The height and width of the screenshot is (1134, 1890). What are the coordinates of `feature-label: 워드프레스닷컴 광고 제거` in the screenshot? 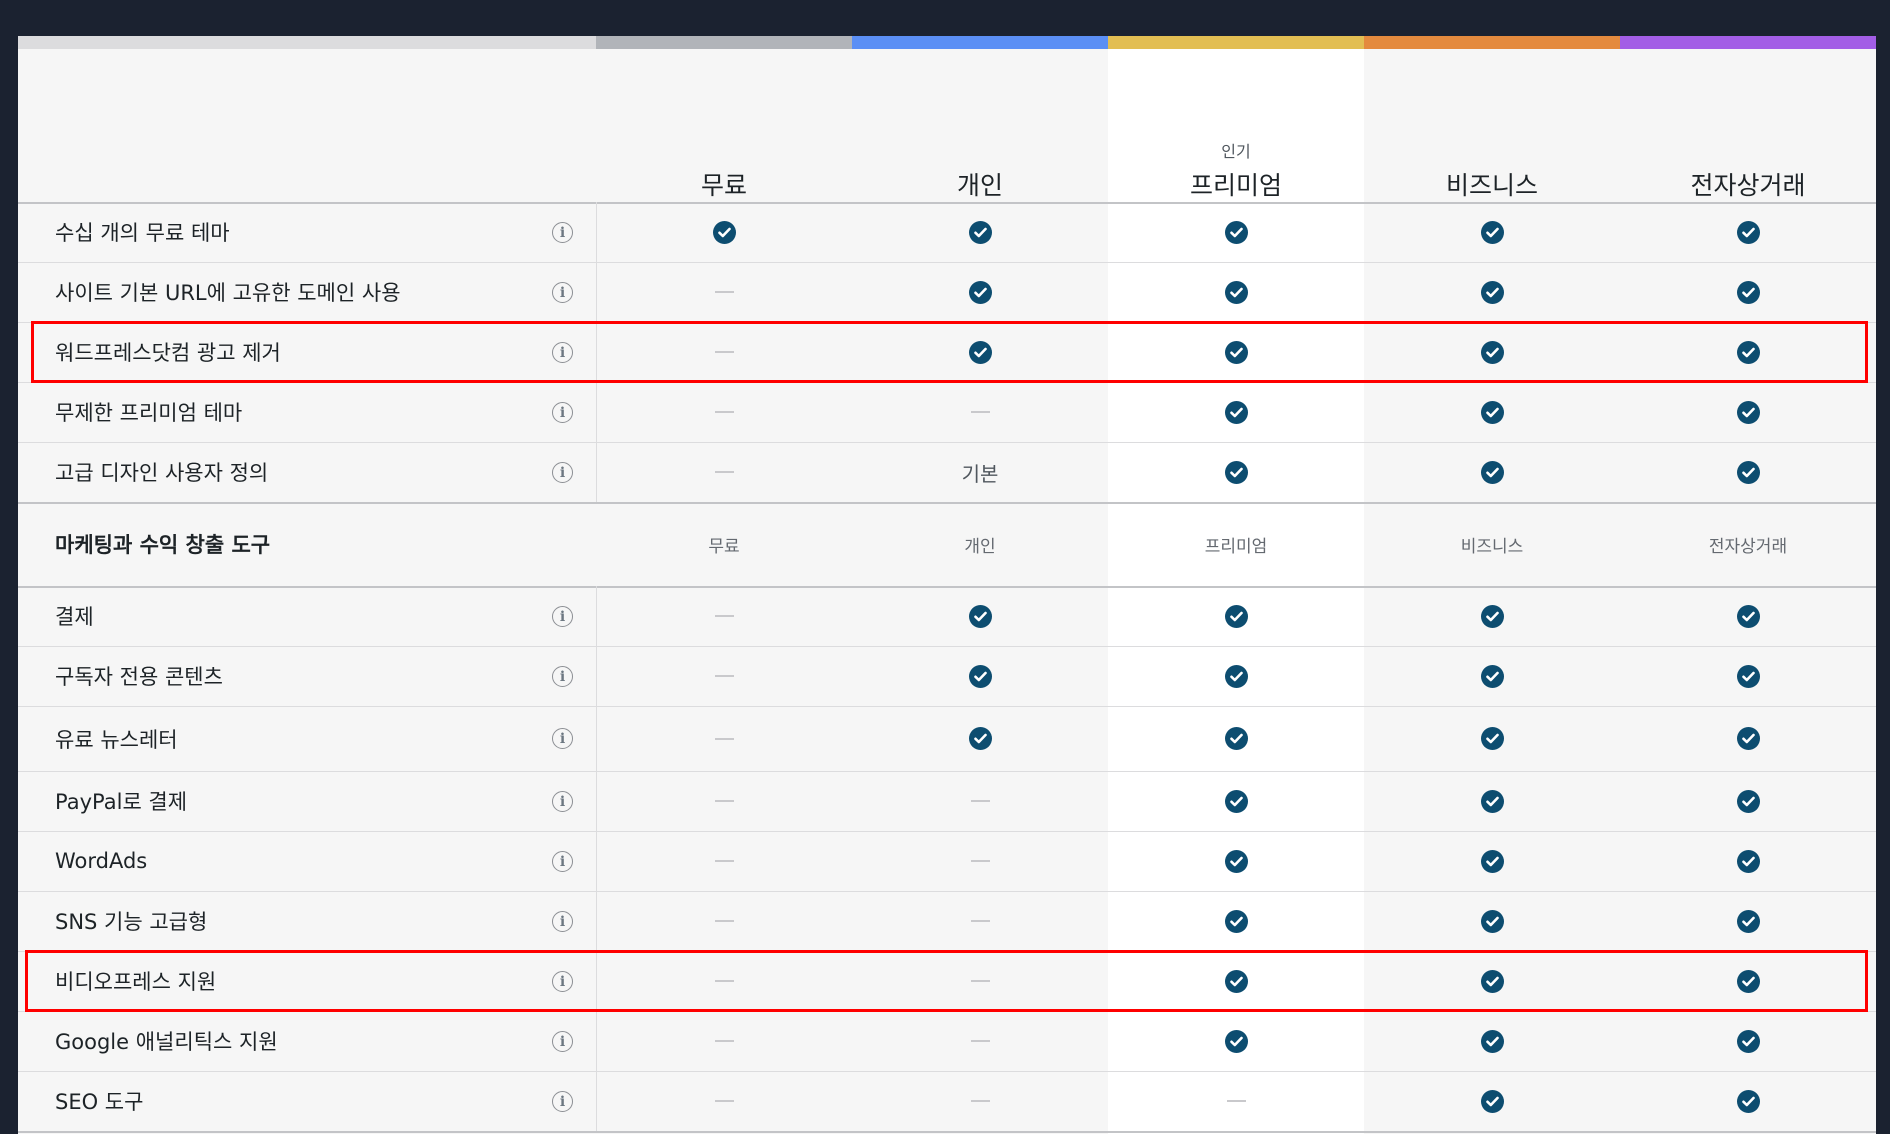 It's located at (168, 353).